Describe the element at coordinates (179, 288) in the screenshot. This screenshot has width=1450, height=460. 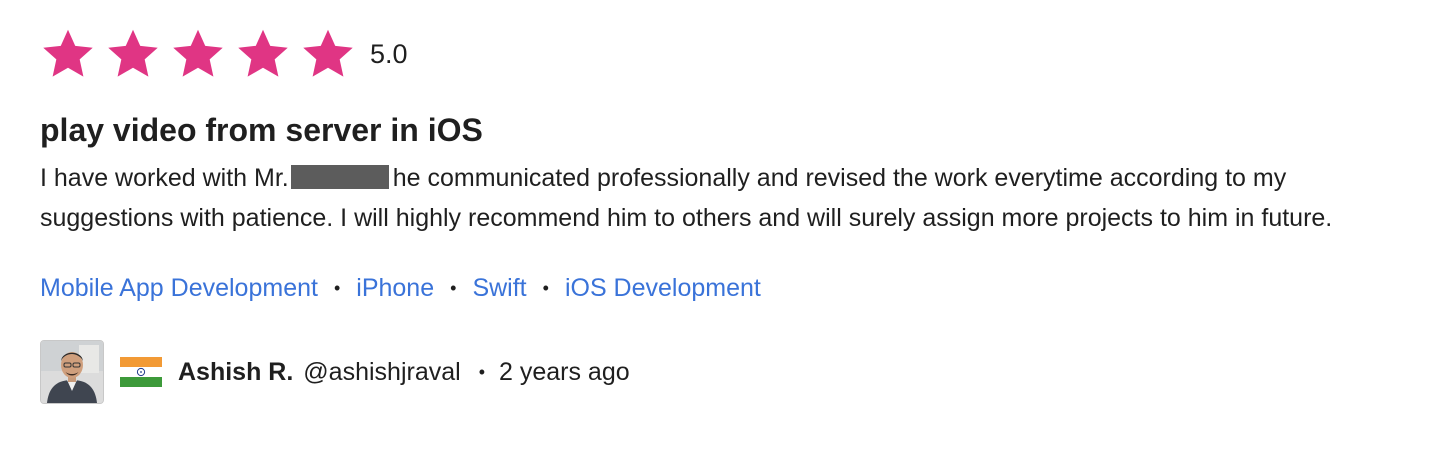
I see `tag-mobile-app-development: Mobile App Development` at that location.